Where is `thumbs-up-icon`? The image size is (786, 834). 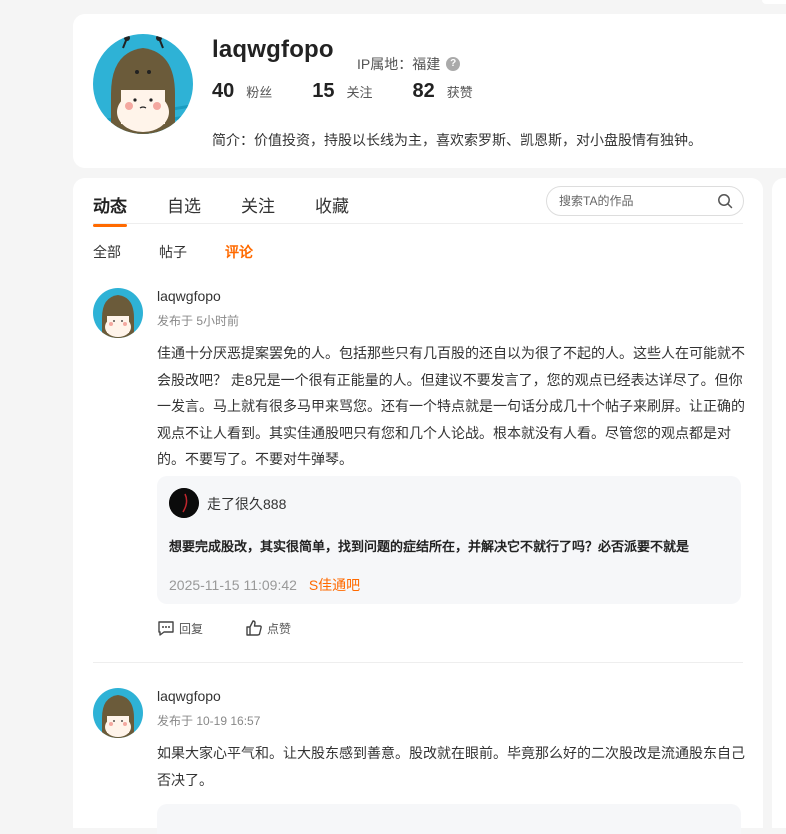
thumbs-up-icon is located at coordinates (254, 628).